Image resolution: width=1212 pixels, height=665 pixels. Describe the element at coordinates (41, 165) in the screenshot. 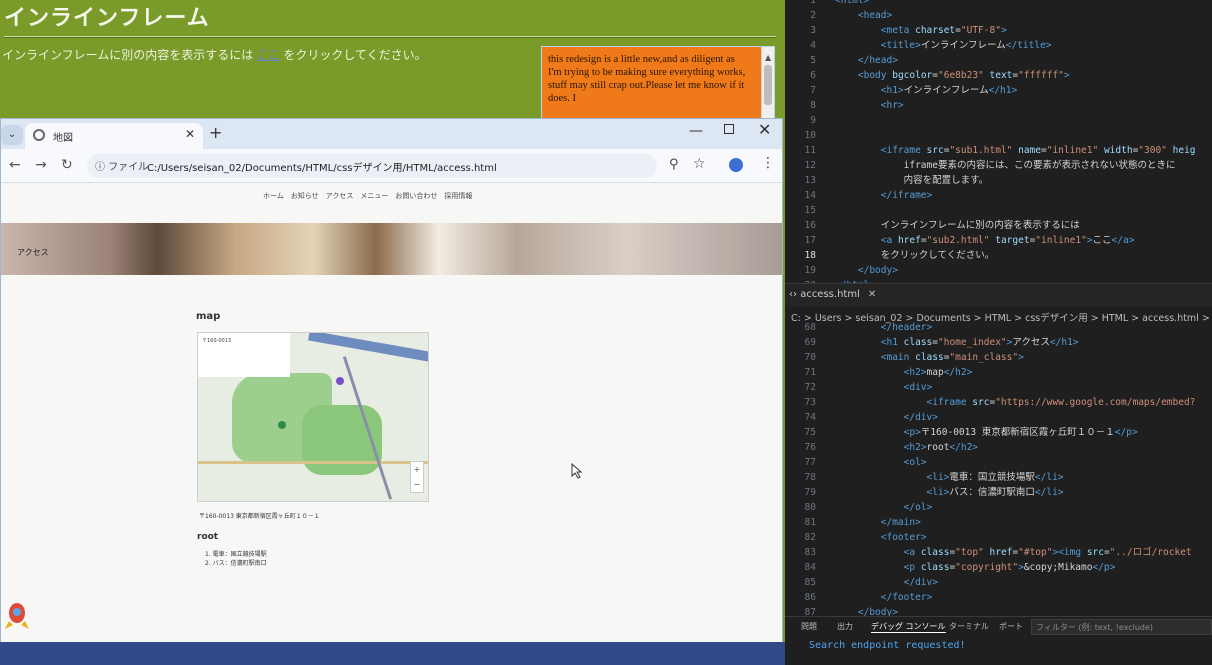

I see `forward-icon: →` at that location.